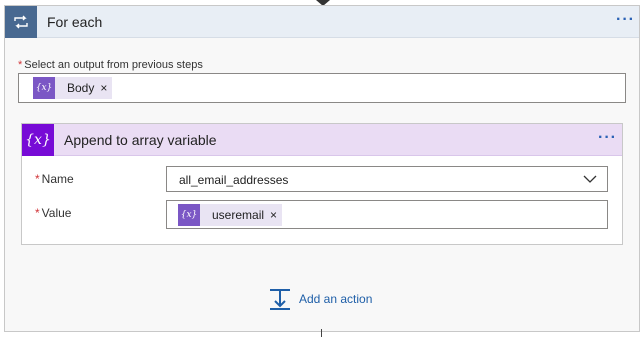  I want to click on for-each-title: For each, so click(75, 22).